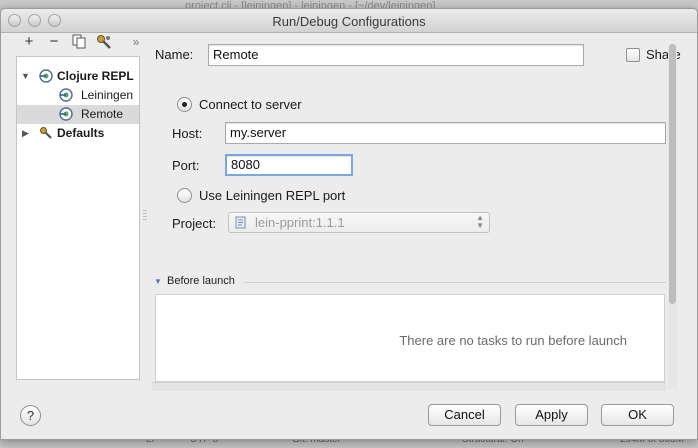 The height and width of the screenshot is (448, 698). Describe the element at coordinates (174, 54) in the screenshot. I see `name-label: Name:` at that location.